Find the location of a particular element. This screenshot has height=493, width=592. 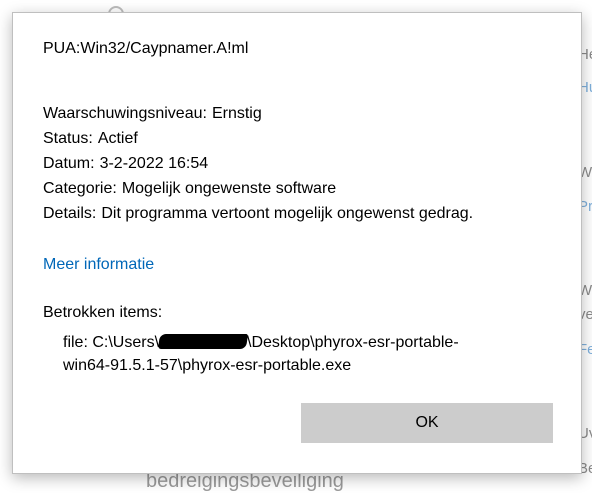

detail-category: Categorie: Mogelijk ongewenste software is located at coordinates (189, 189).